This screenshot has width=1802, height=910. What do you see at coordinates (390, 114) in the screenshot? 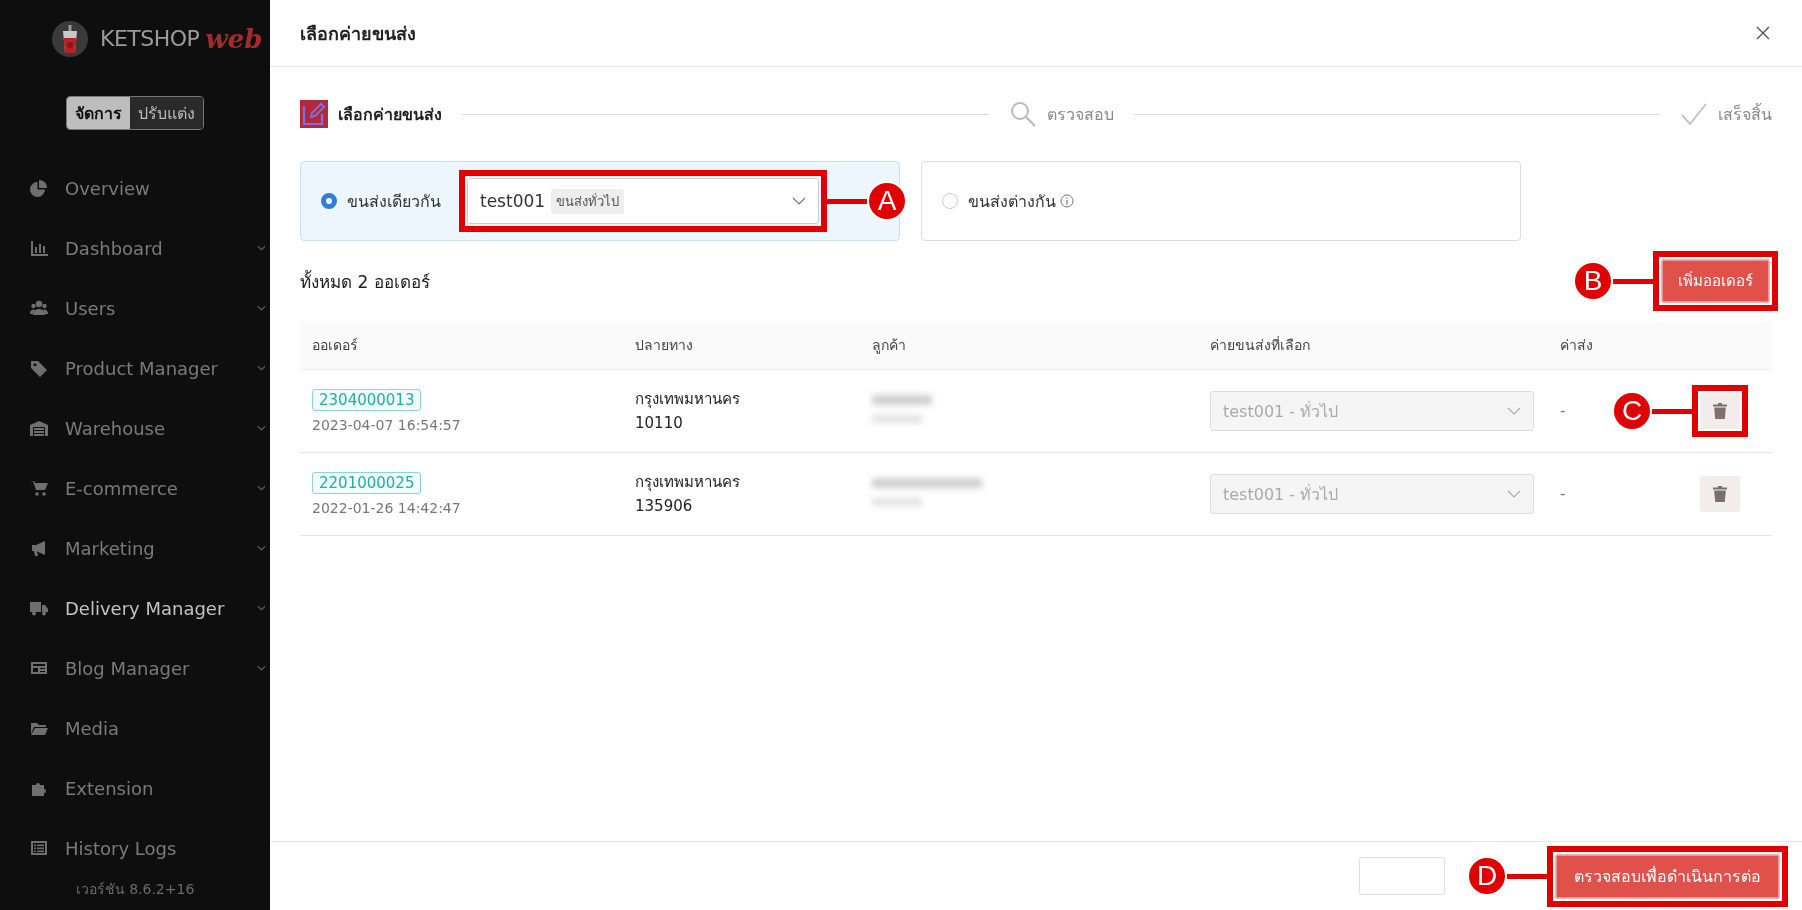
I see `step-label: เลือกค่ายขนส่ง` at bounding box center [390, 114].